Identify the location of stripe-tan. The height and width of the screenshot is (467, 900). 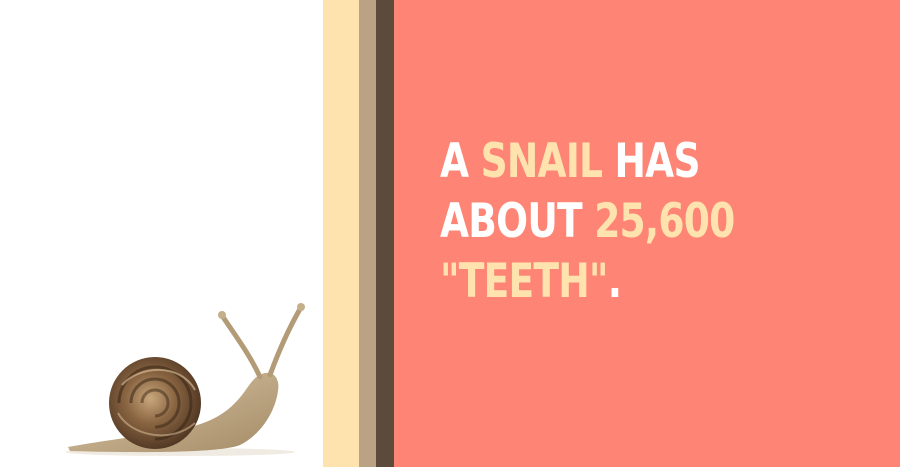
(367, 233).